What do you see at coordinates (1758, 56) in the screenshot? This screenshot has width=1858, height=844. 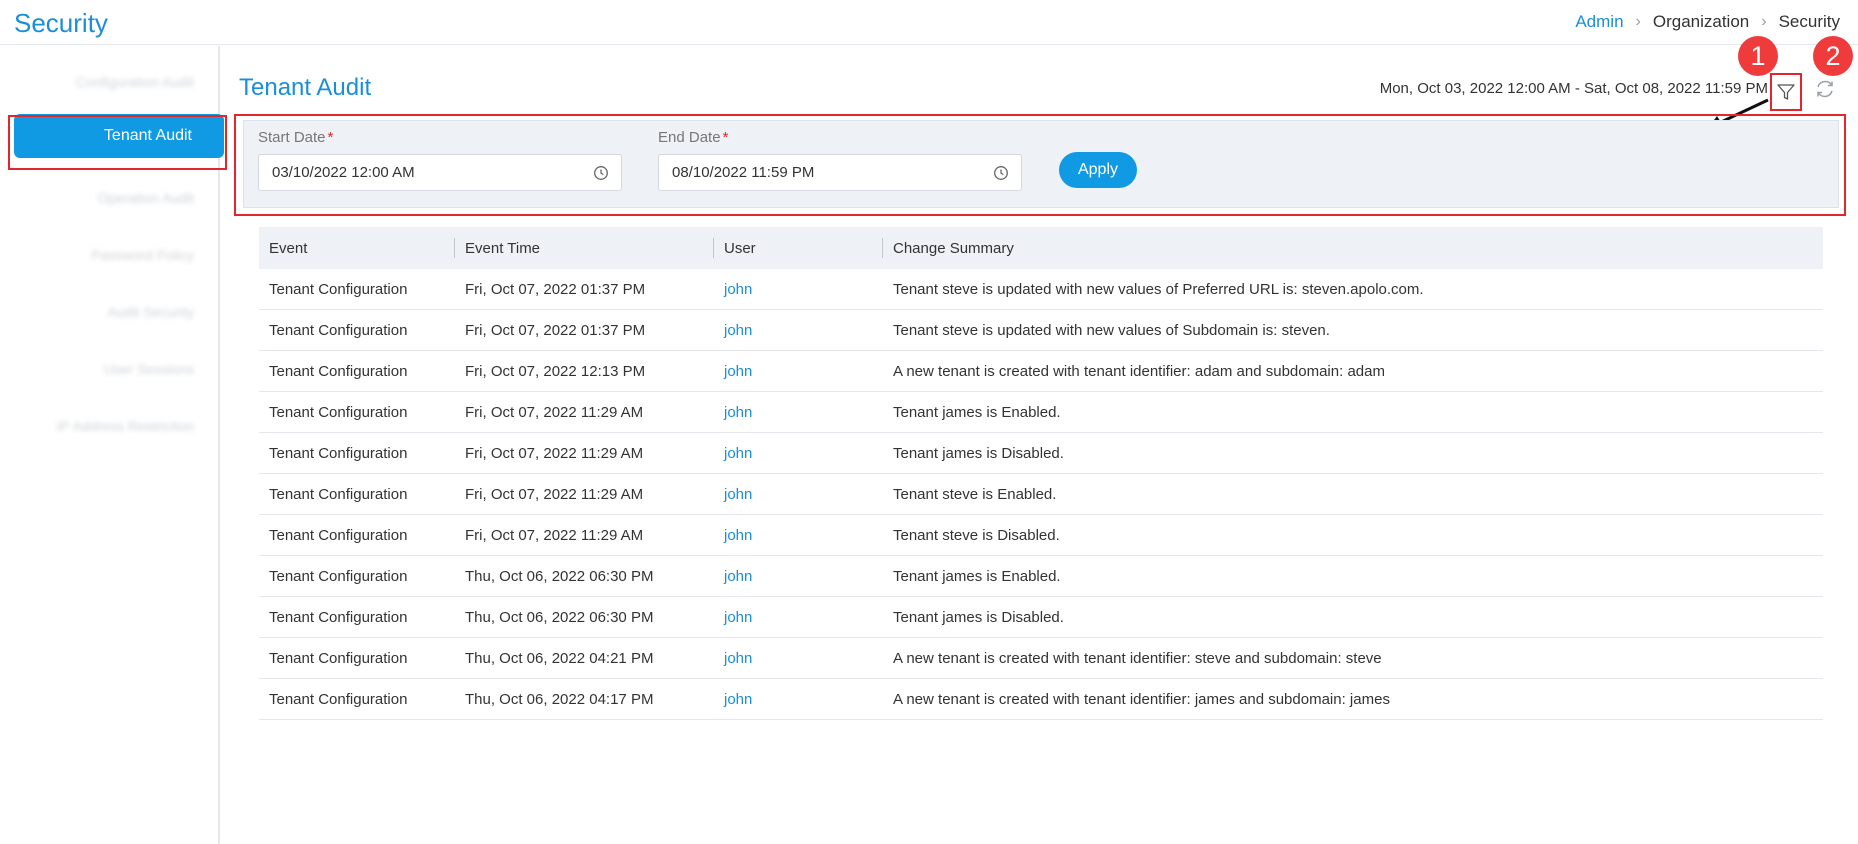 I see `annotation-badge-1: 1` at bounding box center [1758, 56].